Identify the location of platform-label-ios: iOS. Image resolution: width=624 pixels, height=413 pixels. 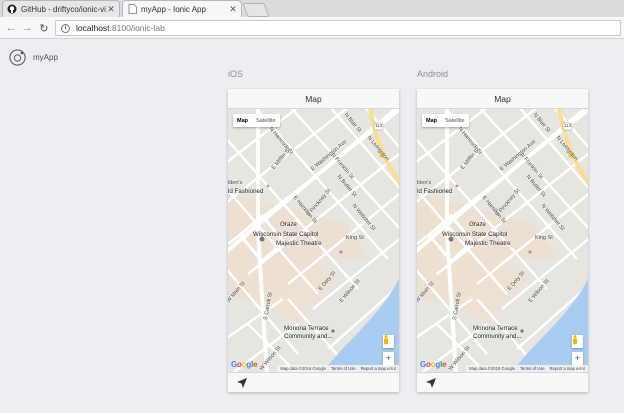
(236, 74).